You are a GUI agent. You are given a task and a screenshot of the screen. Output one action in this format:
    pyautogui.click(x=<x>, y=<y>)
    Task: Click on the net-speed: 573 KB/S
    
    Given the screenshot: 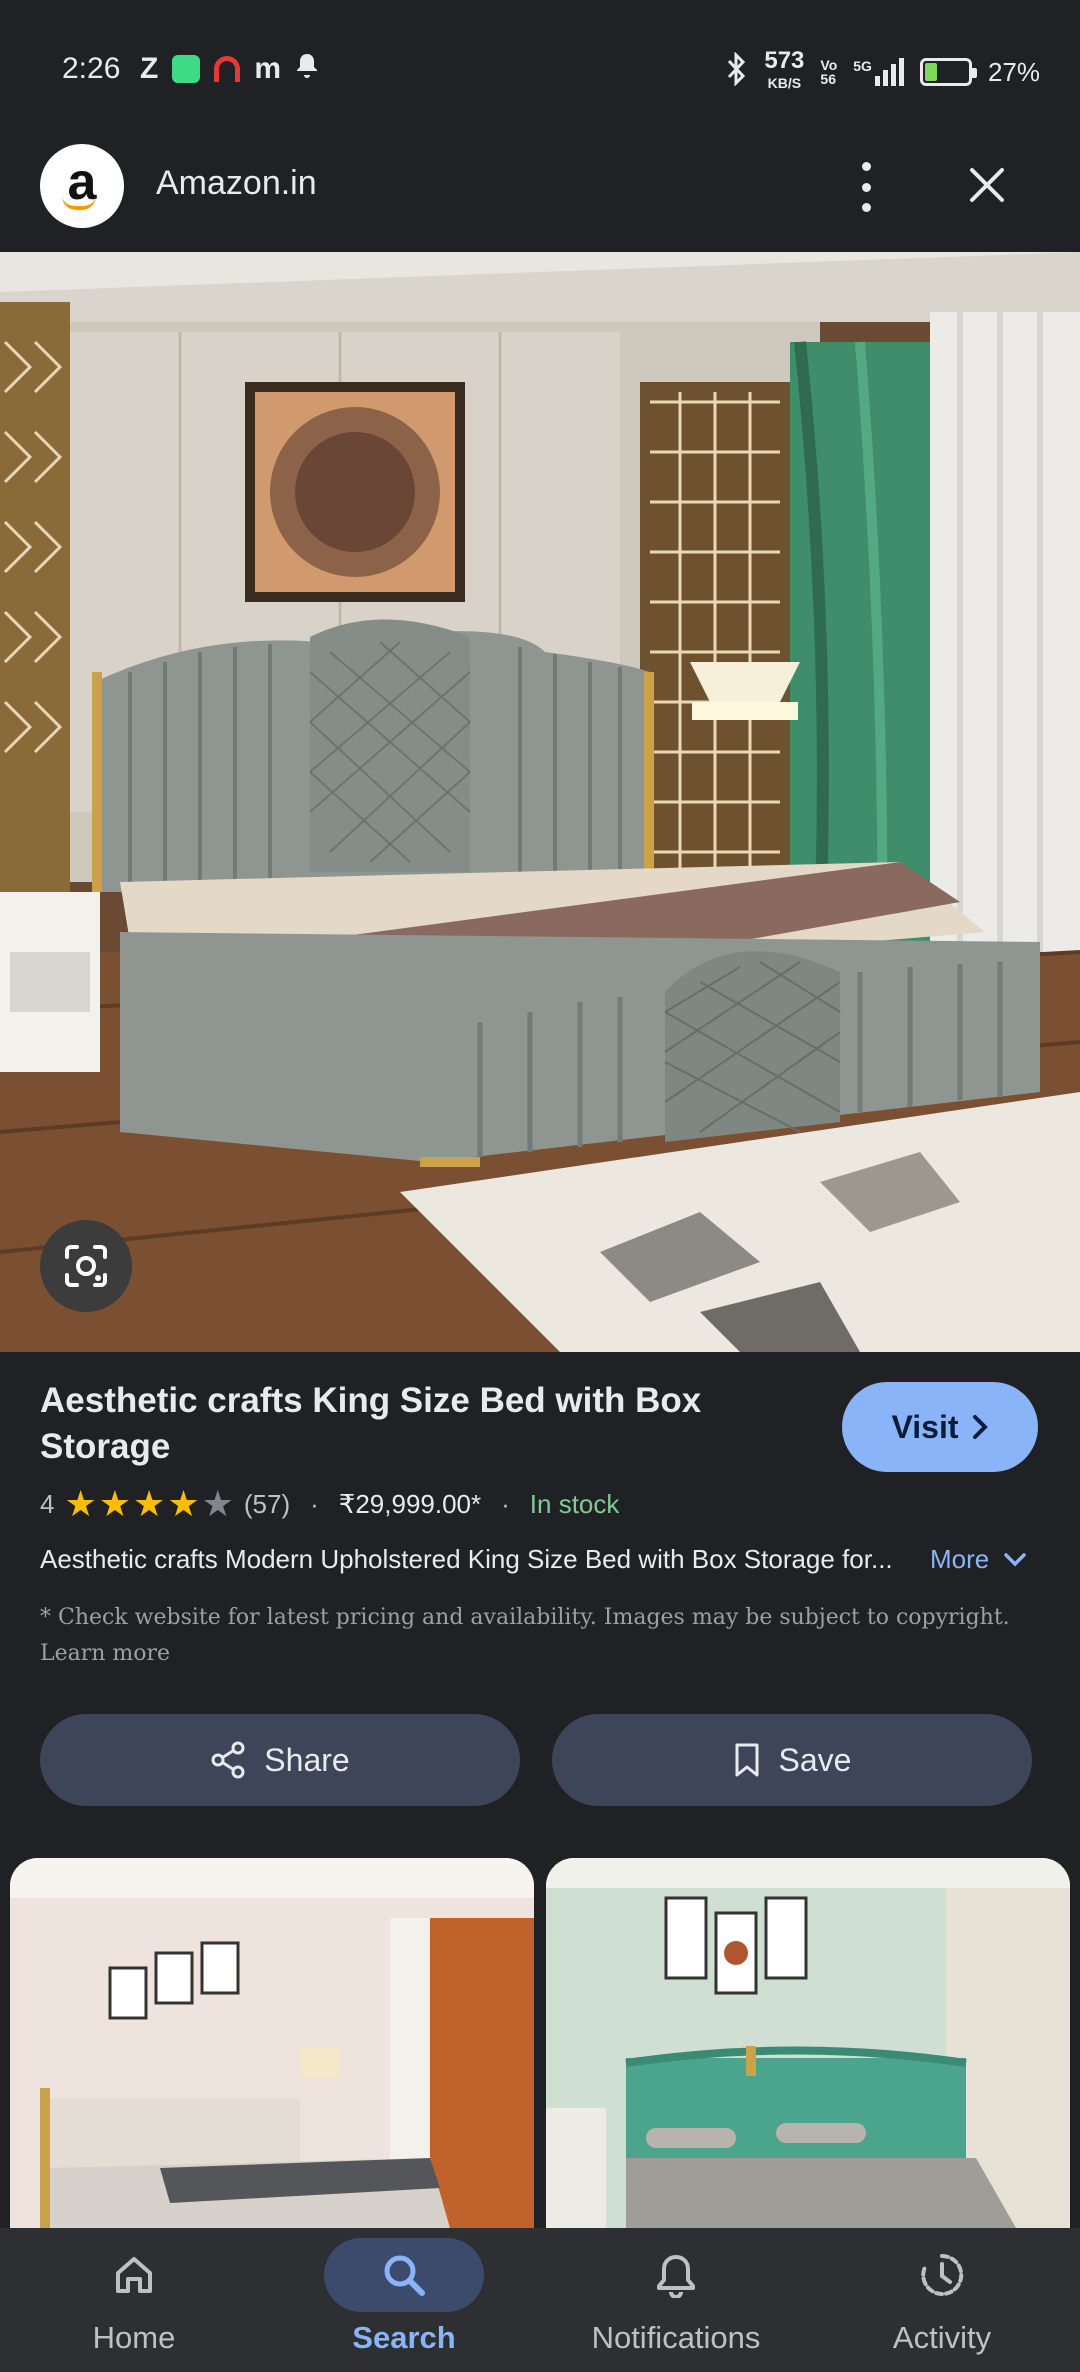 What is the action you would take?
    pyautogui.click(x=784, y=69)
    